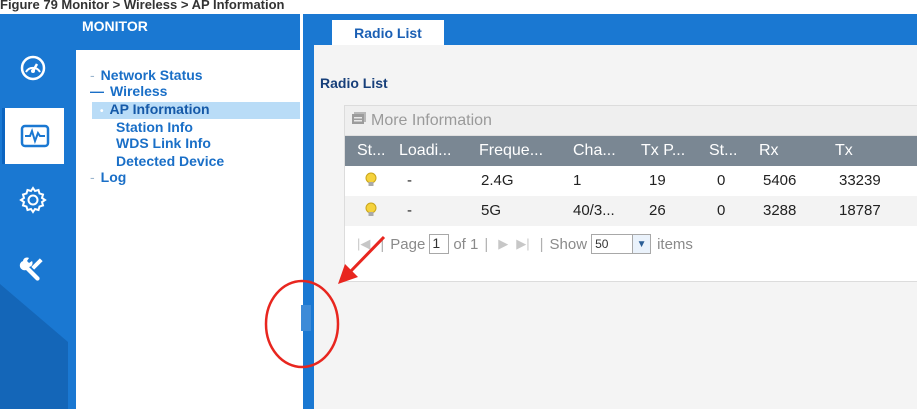  Describe the element at coordinates (769, 151) in the screenshot. I see `column-header-rx: Rx` at that location.